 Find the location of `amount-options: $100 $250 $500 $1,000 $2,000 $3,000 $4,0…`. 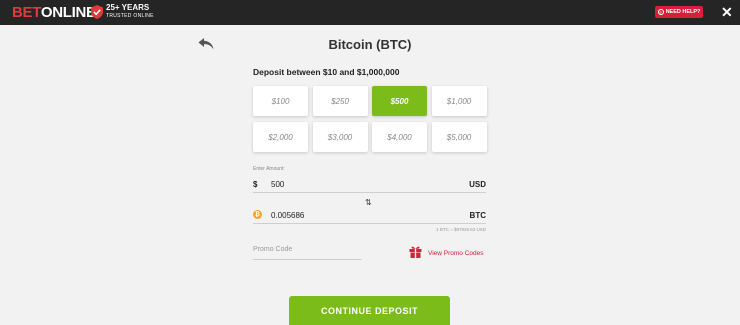

amount-options: $100 $250 $500 $1,000 $2,000 $3,000 $4,0… is located at coordinates (370, 119).